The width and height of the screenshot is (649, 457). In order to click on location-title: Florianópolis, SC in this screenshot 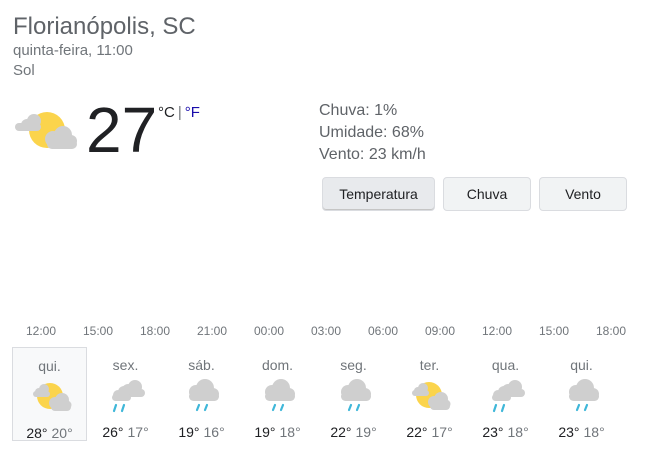, I will do `click(104, 26)`.